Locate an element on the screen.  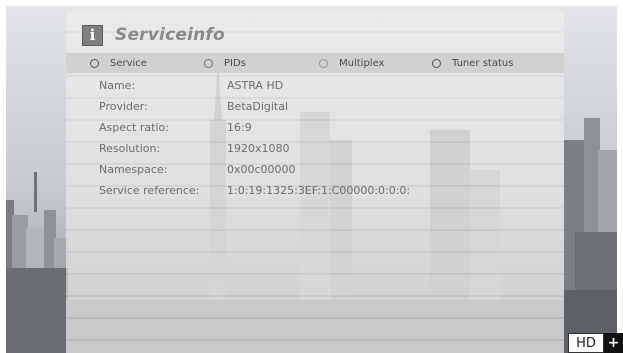
page-title: Serviceinfo is located at coordinates (170, 35).